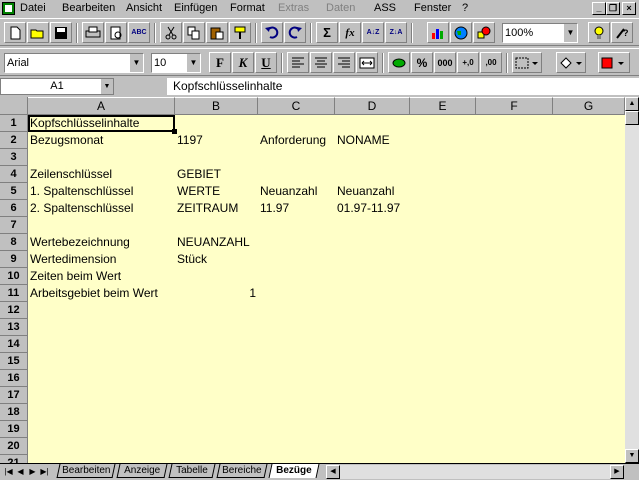  What do you see at coordinates (344, 62) in the screenshot?
I see `align-right-icon` at bounding box center [344, 62].